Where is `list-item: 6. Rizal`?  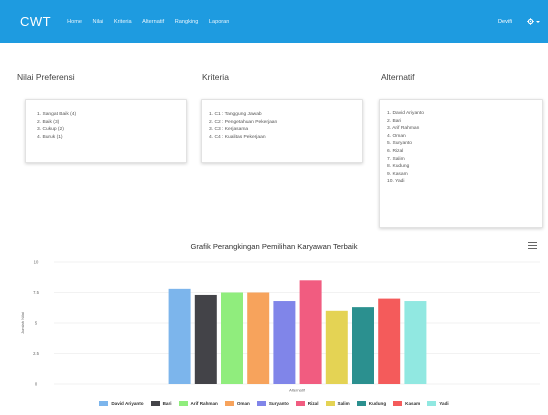 list-item: 6. Rizal is located at coordinates (395, 151).